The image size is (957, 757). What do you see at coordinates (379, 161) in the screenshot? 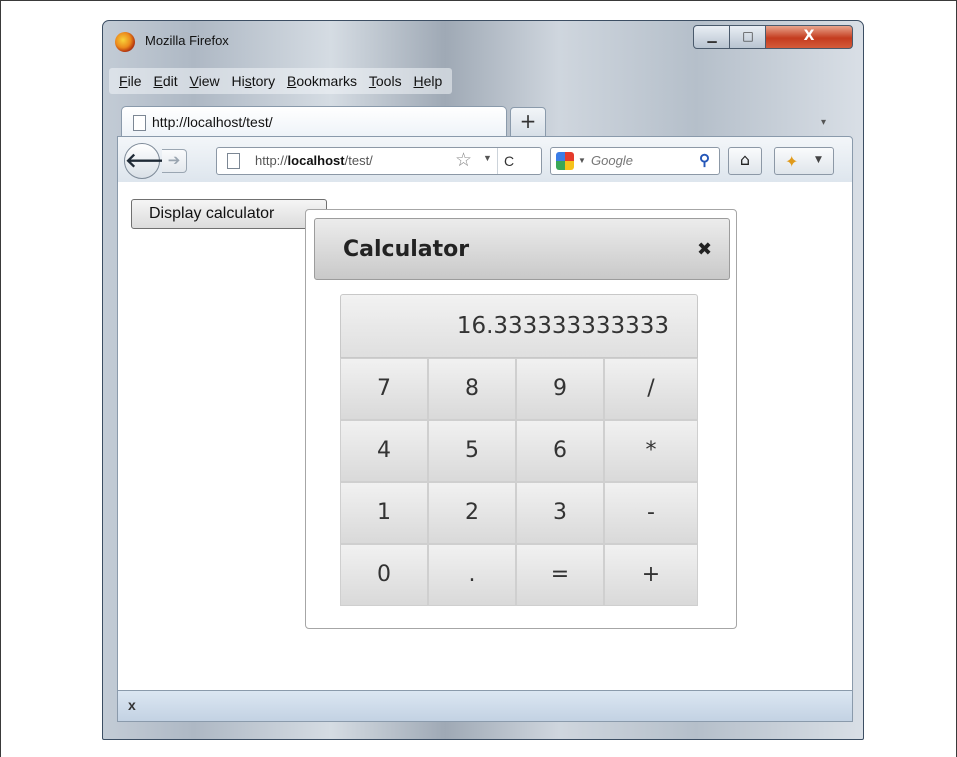
I see `url-bar: http://localhost/test/ ☆ ▼ C` at bounding box center [379, 161].